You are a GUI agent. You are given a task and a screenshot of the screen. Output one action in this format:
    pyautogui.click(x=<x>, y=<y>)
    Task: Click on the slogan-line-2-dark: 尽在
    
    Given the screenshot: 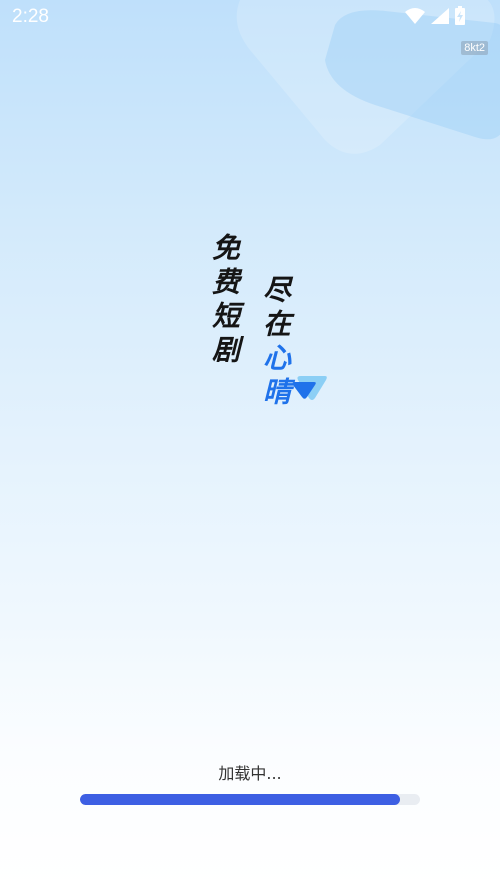 What is the action you would take?
    pyautogui.click(x=275, y=309)
    